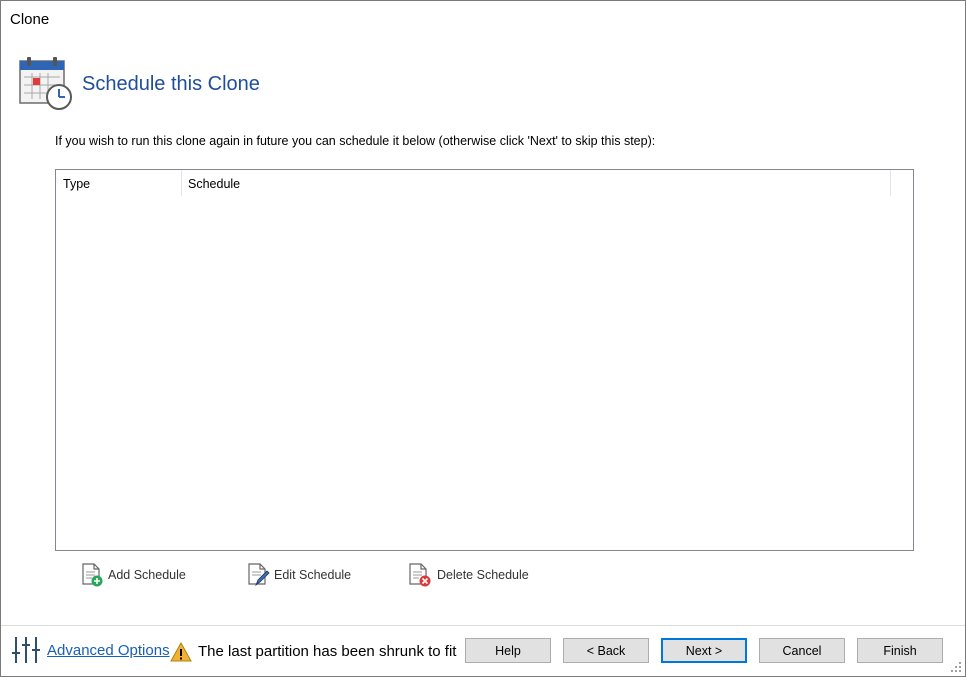 Image resolution: width=966 pixels, height=677 pixels. I want to click on calendar-clock-icon, so click(45, 83).